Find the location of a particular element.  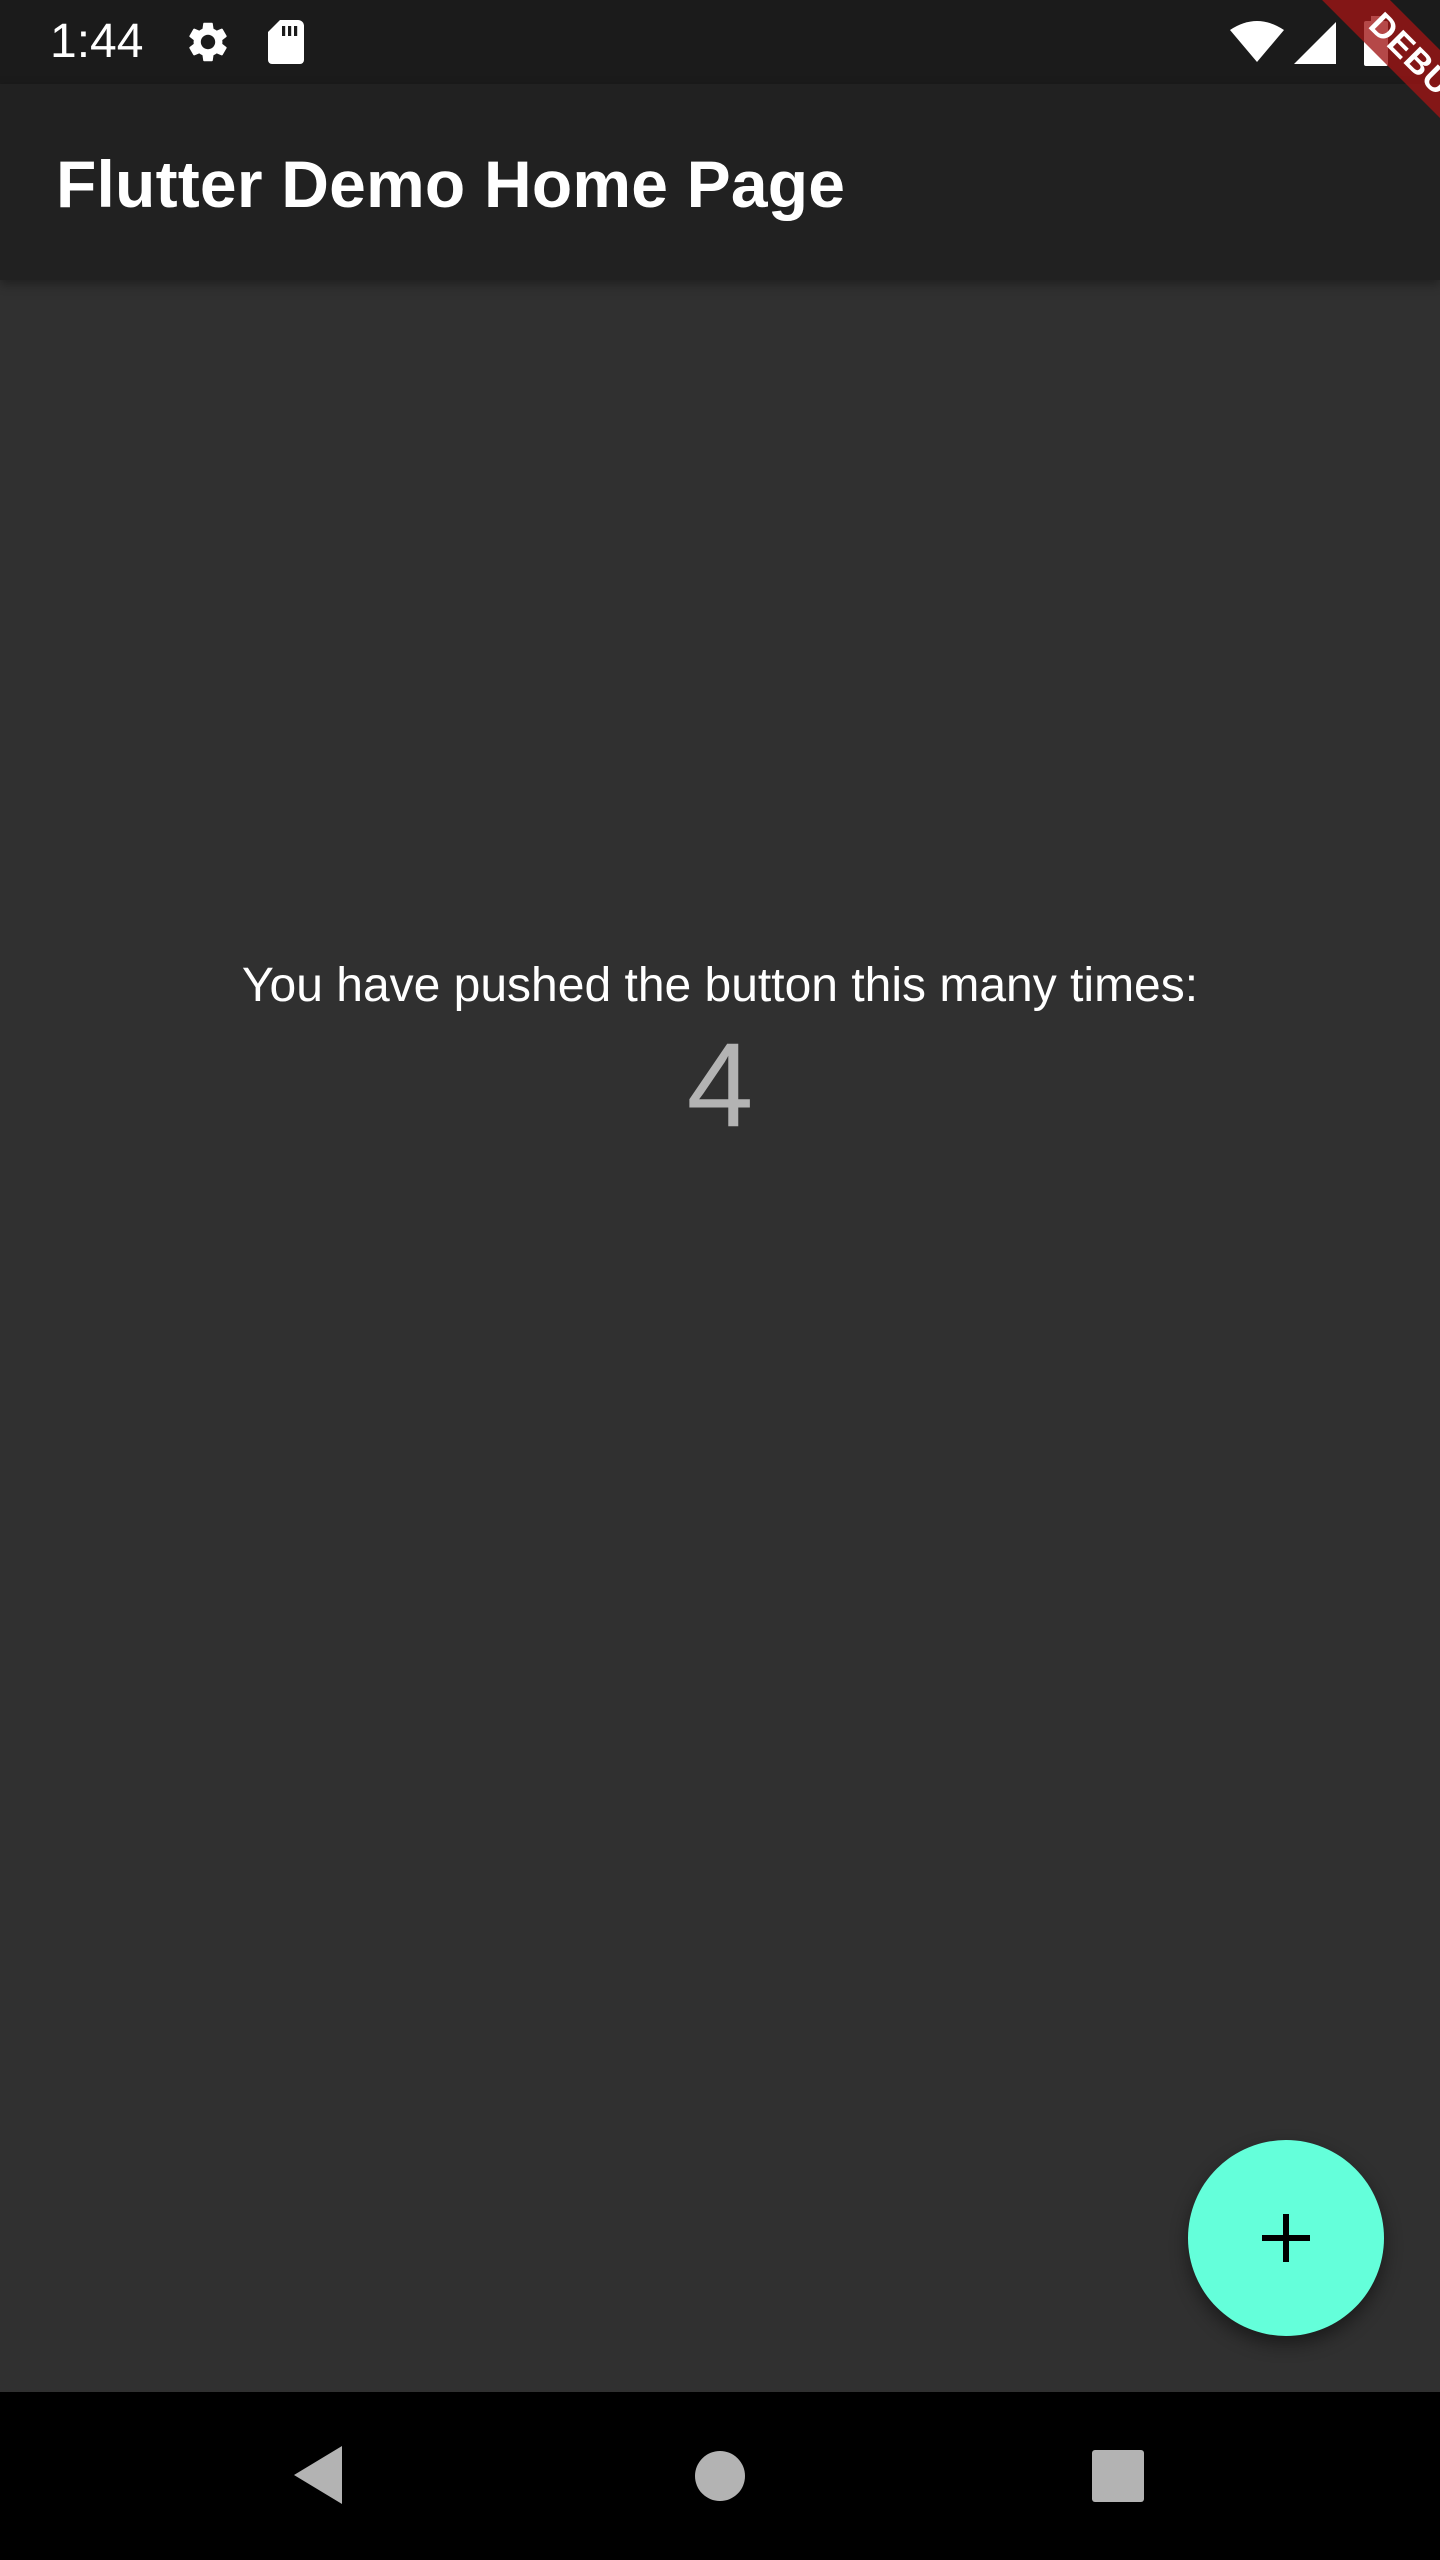

sd-card-icon is located at coordinates (286, 42).